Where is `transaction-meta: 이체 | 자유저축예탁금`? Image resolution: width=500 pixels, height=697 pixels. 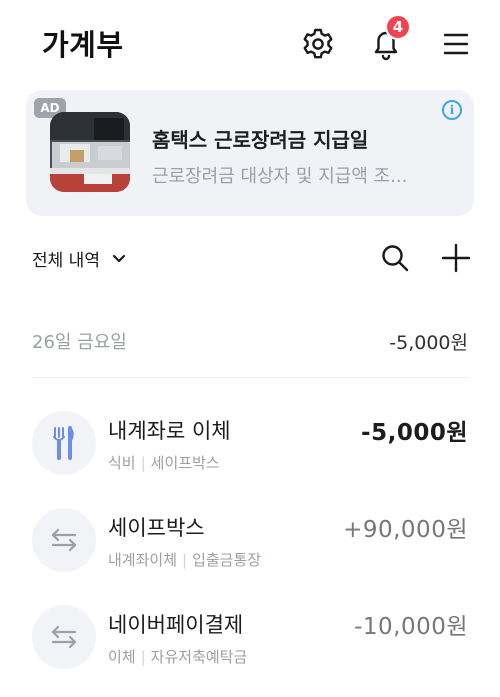
transaction-meta: 이체 | 자유저축예탁금 is located at coordinates (178, 657).